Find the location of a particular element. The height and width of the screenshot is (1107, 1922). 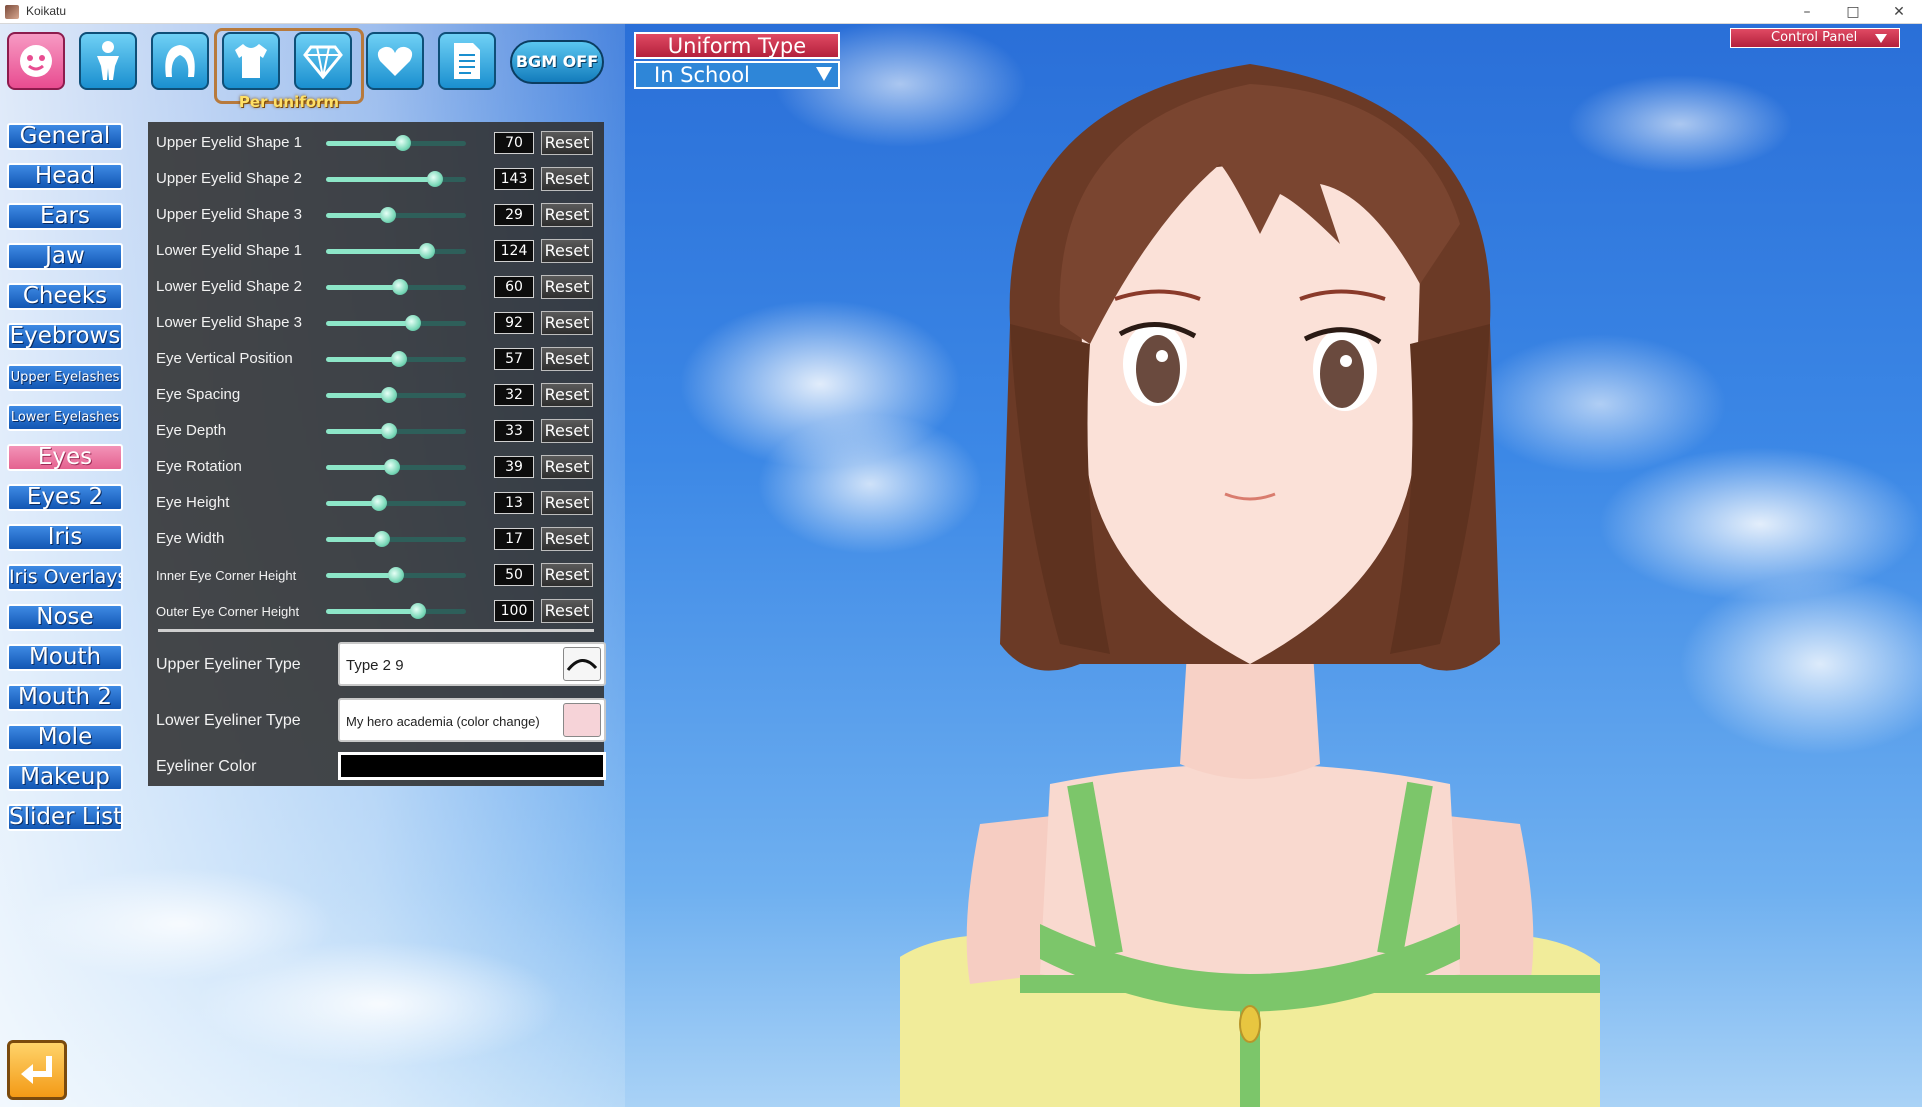

category-mole: Mole is located at coordinates (65, 737).